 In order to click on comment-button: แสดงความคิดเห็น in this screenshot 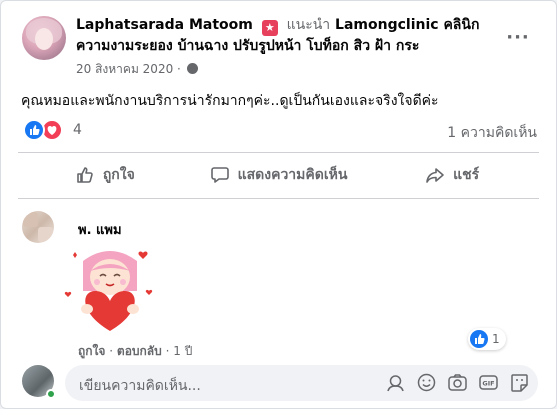, I will do `click(279, 175)`.